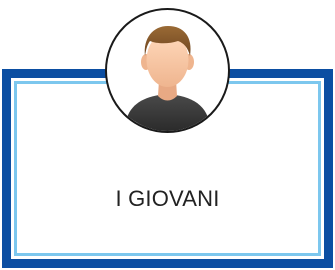  Describe the element at coordinates (167, 198) in the screenshot. I see `card-title: I GIOVANI` at that location.